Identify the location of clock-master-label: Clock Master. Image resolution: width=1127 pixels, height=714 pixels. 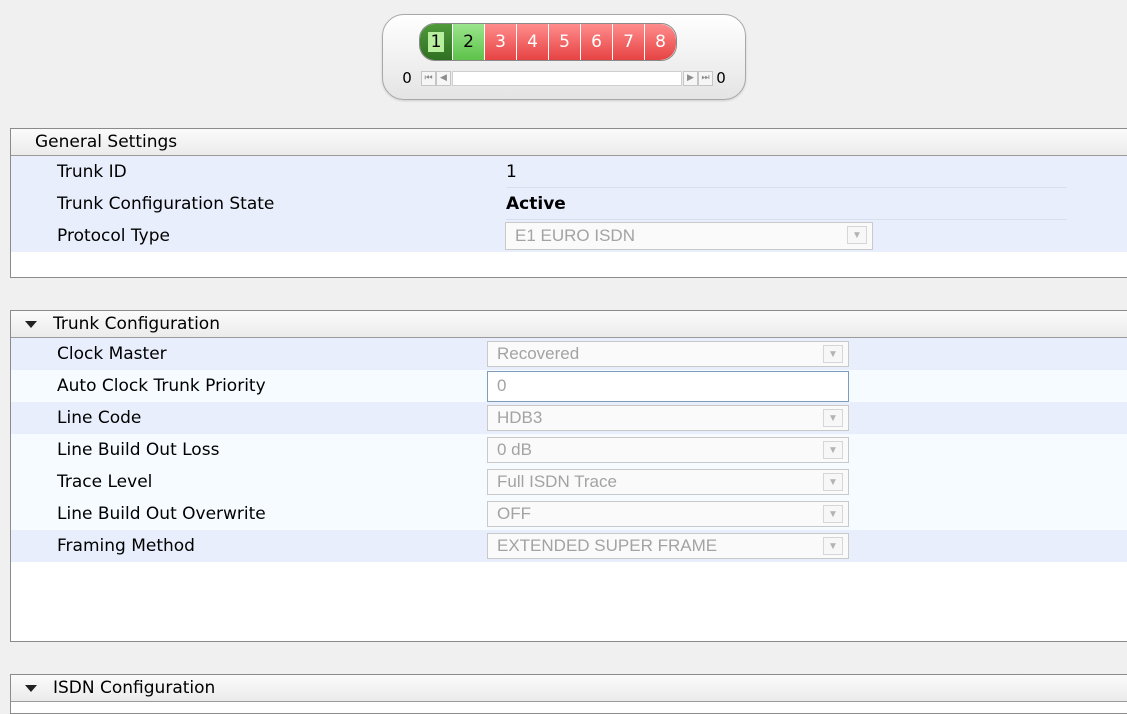
(112, 354).